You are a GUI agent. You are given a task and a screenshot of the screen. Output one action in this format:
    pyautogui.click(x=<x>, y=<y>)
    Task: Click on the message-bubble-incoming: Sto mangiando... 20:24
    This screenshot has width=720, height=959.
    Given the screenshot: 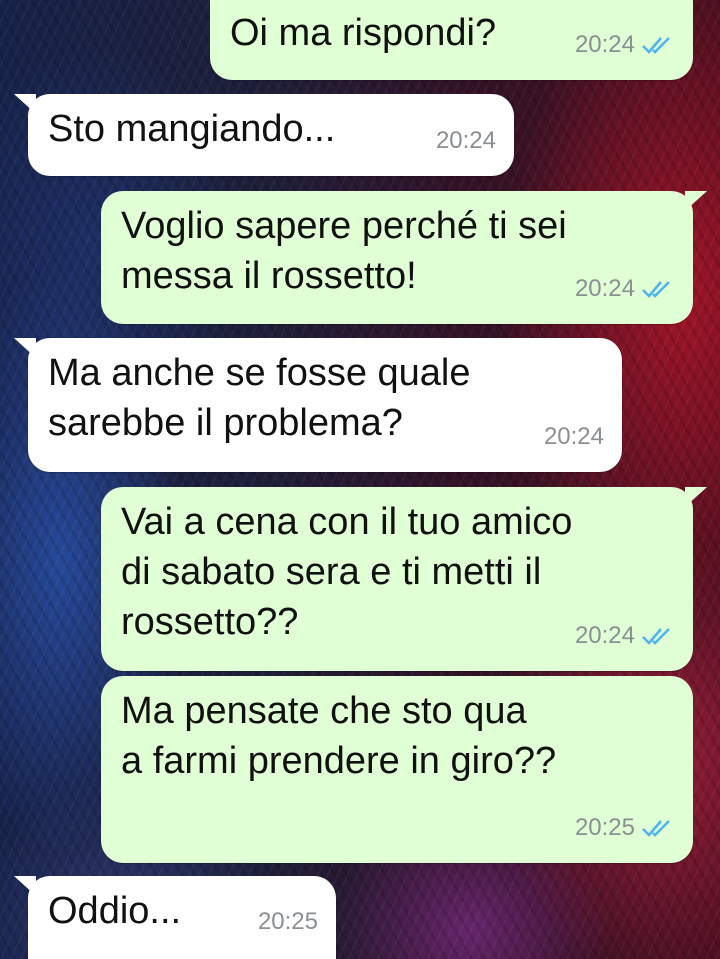 What is the action you would take?
    pyautogui.click(x=264, y=135)
    